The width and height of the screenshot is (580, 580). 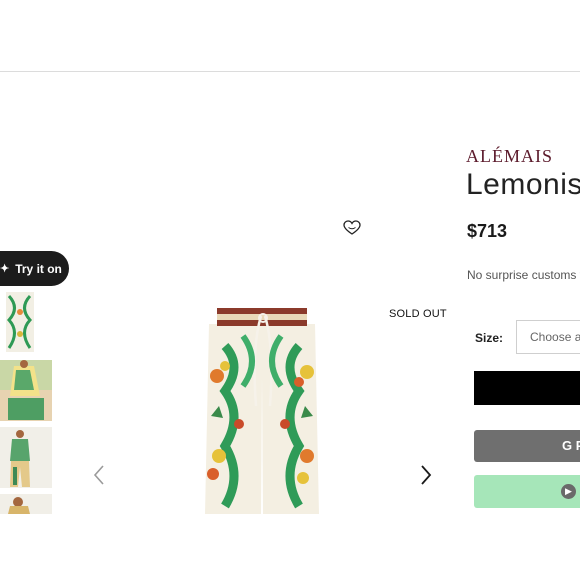 I want to click on previous-image-arrow-icon, so click(x=99, y=475).